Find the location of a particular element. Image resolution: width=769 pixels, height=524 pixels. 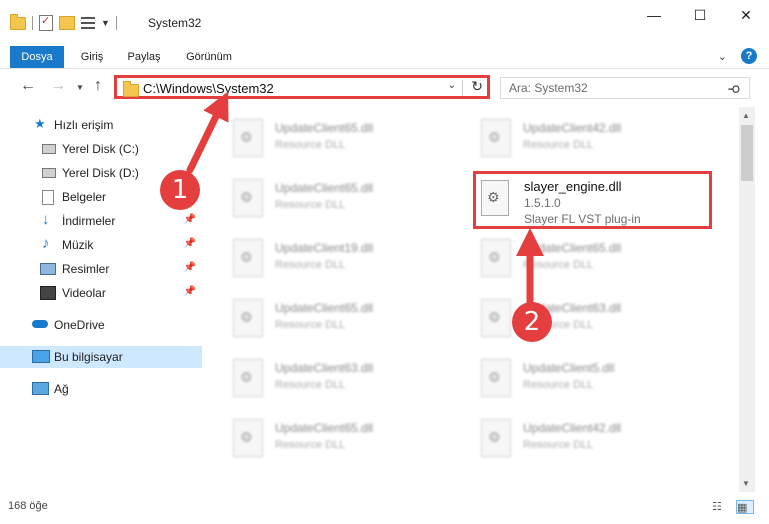

step-1-badge: 1 is located at coordinates (180, 190).